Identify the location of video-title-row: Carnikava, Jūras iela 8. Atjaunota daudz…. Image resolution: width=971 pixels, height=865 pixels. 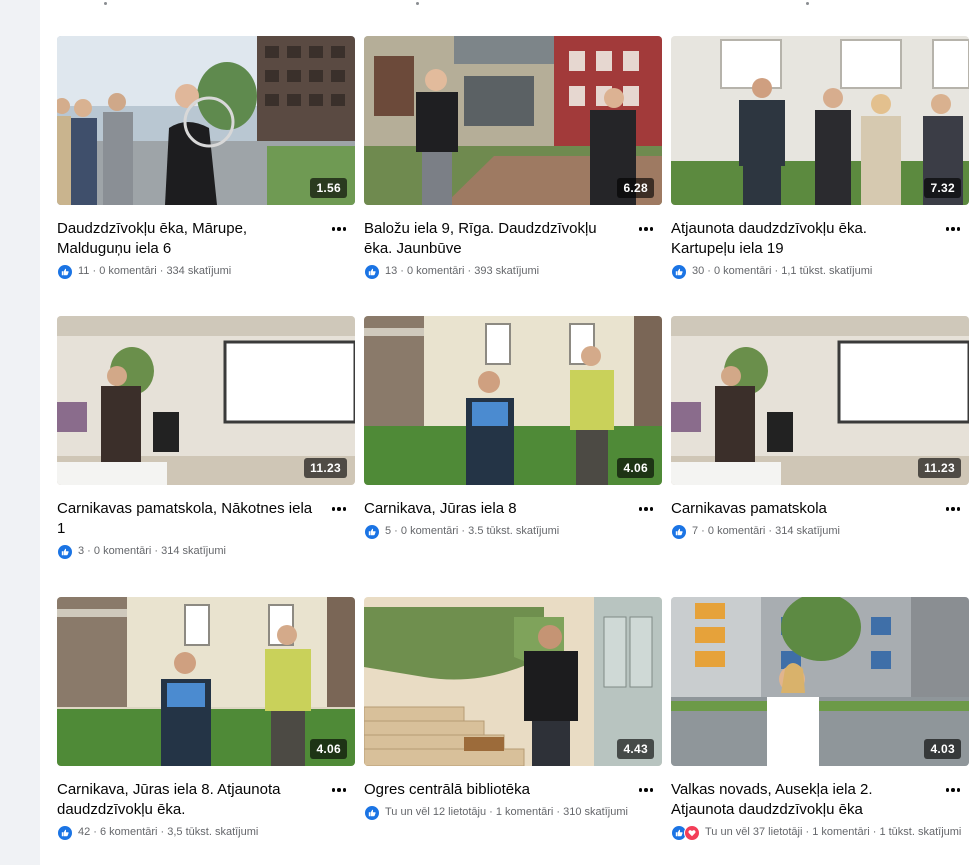
(206, 800).